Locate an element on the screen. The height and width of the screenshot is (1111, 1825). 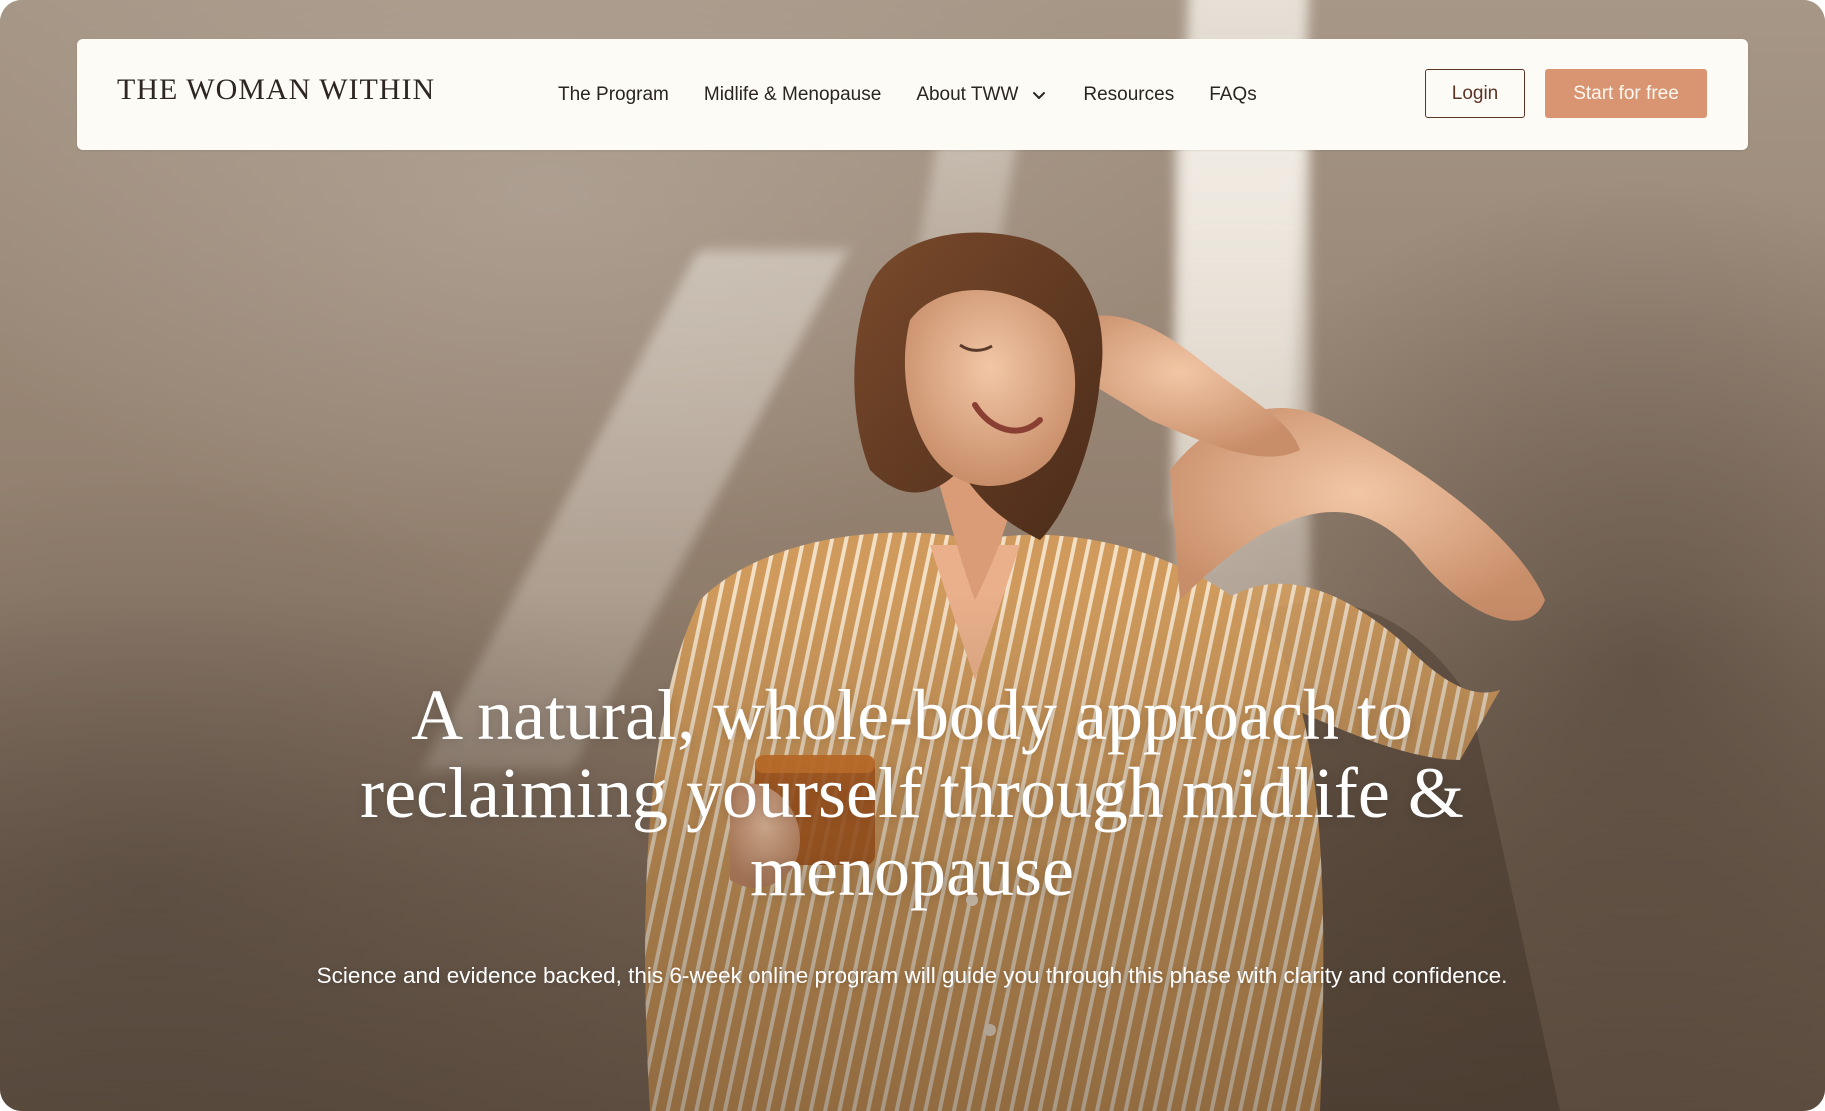
nav-link-about-tww: About TWW is located at coordinates (982, 95).